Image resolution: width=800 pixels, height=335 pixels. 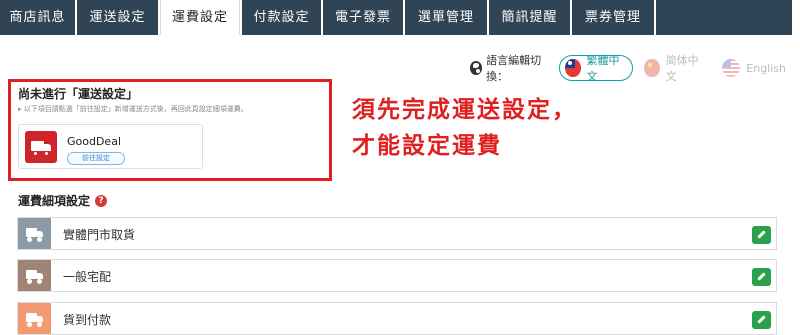 What do you see at coordinates (96, 158) in the screenshot?
I see `go-to-settings-button: 前往設定` at bounding box center [96, 158].